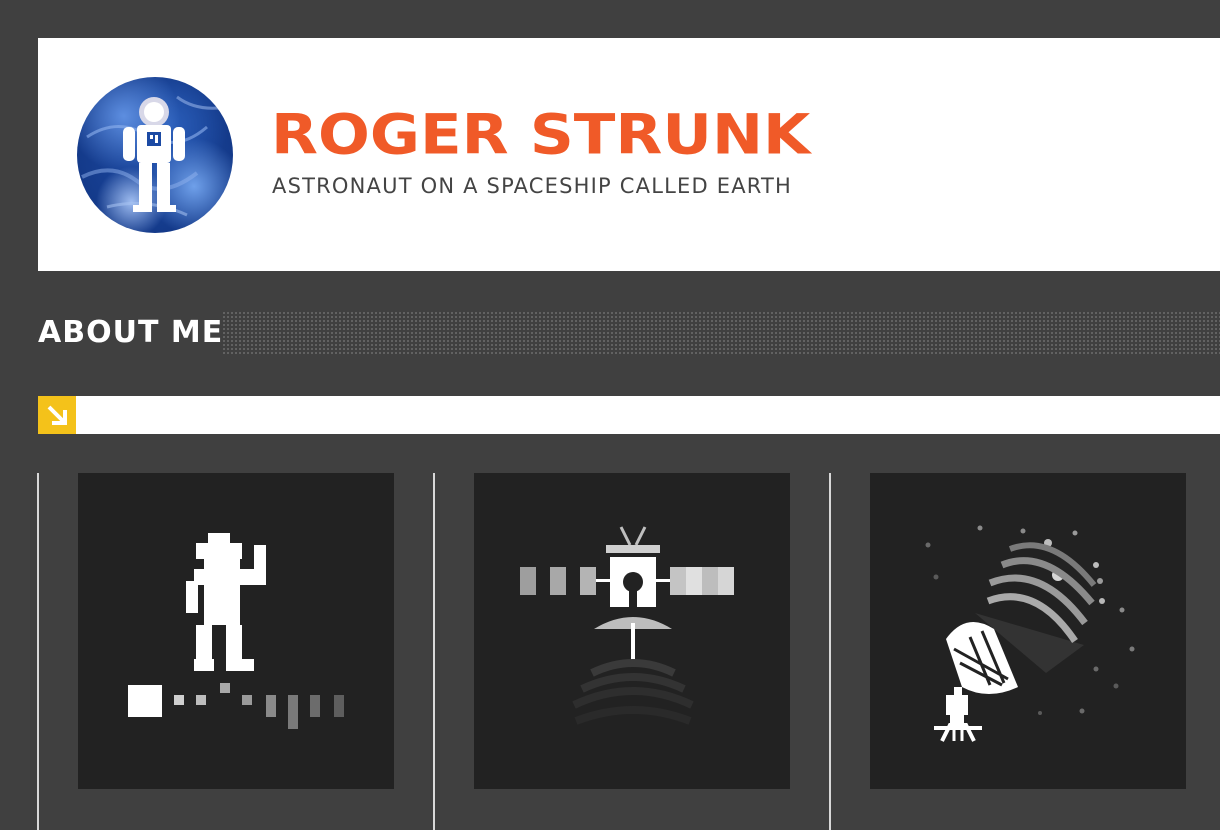  I want to click on radio-telescope-icon, so click(1030, 633).